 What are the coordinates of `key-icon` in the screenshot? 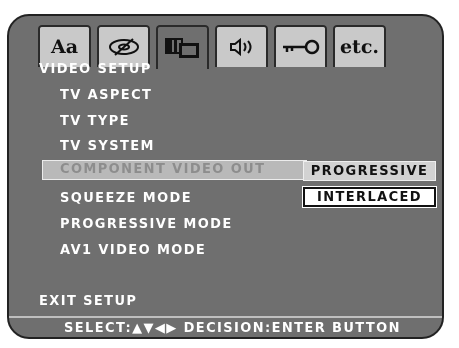 It's located at (301, 47).